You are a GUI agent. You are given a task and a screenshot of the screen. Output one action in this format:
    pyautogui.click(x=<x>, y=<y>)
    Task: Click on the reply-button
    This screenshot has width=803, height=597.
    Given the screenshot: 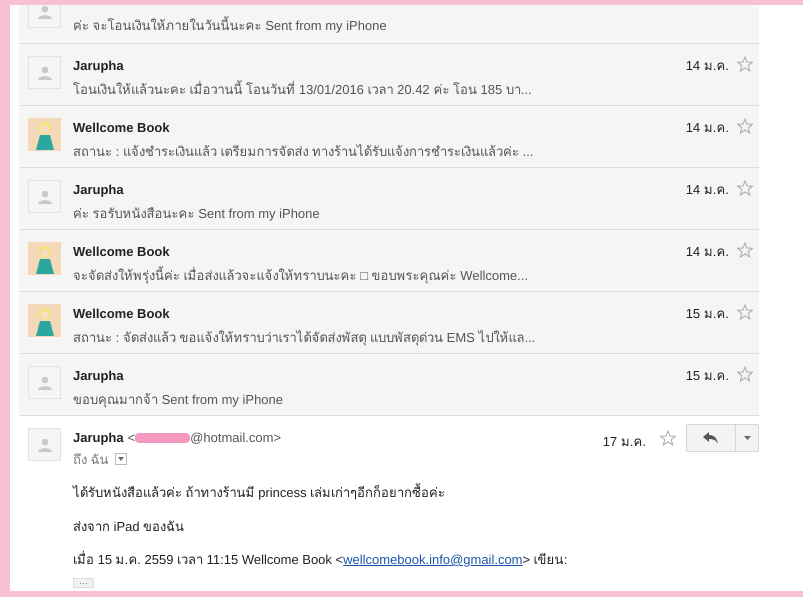 What is the action you would take?
    pyautogui.click(x=711, y=438)
    